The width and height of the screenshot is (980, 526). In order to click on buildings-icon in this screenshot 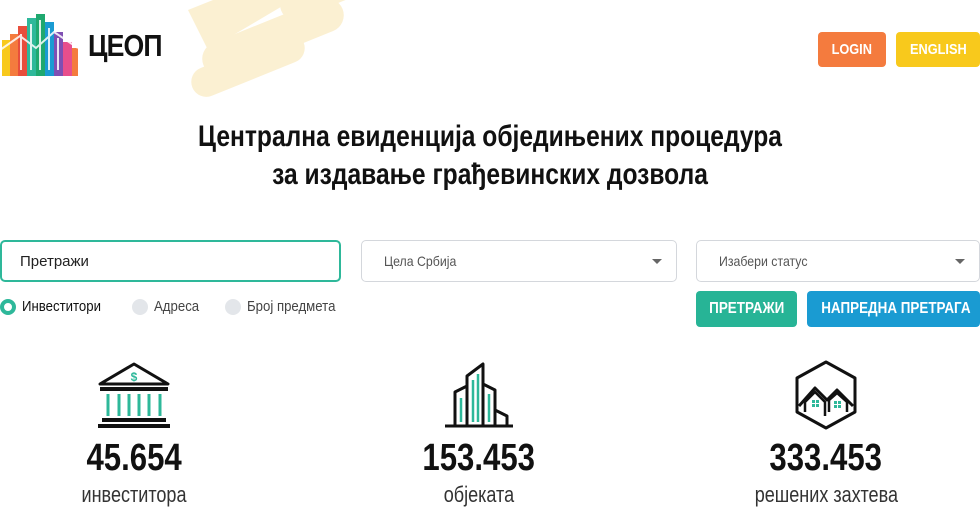, I will do `click(479, 395)`.